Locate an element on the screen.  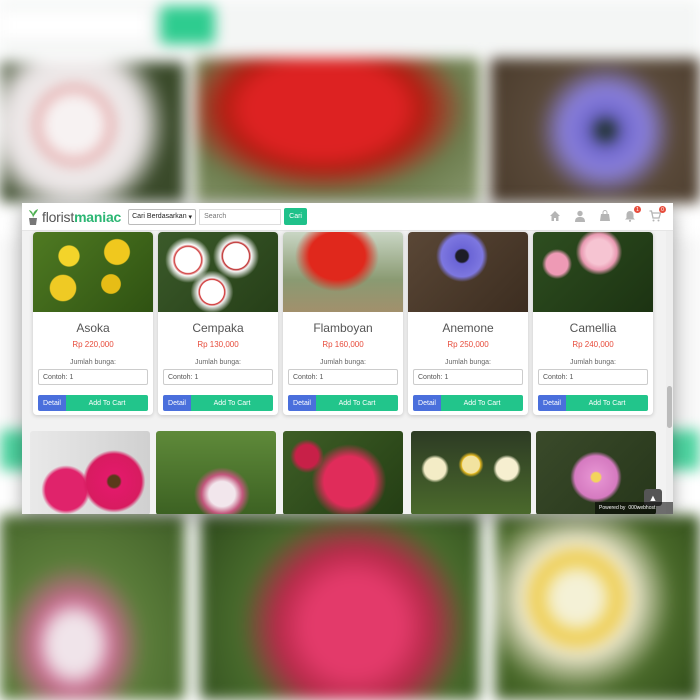
logo: floristmaniac is located at coordinates (74, 217).